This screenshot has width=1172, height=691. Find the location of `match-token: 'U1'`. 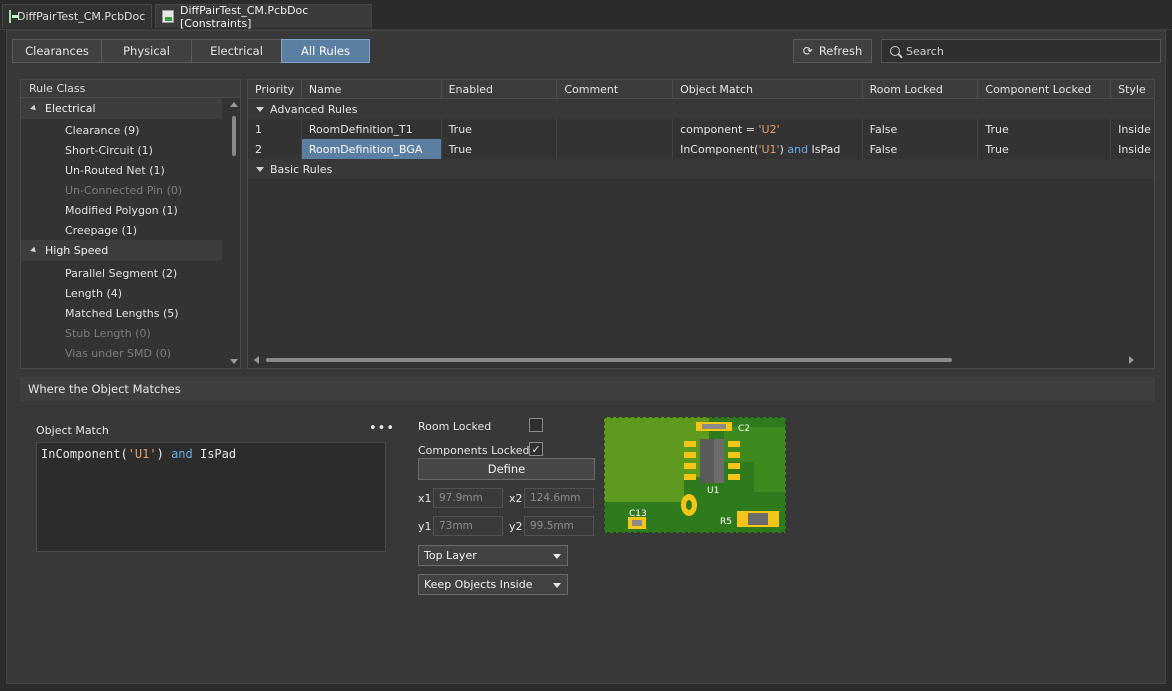

match-token: 'U1' is located at coordinates (142, 454).